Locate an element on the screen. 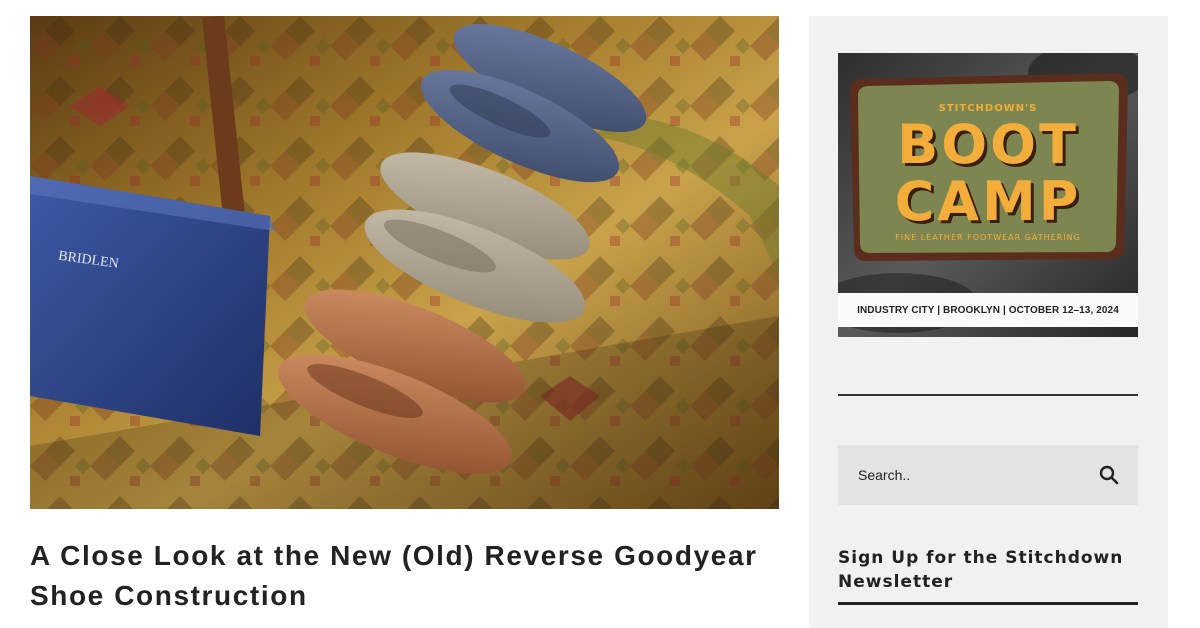 This screenshot has height=628, width=1200. ad-tagline: FINE LEATHER FOOTWEAR GATHERING is located at coordinates (988, 237).